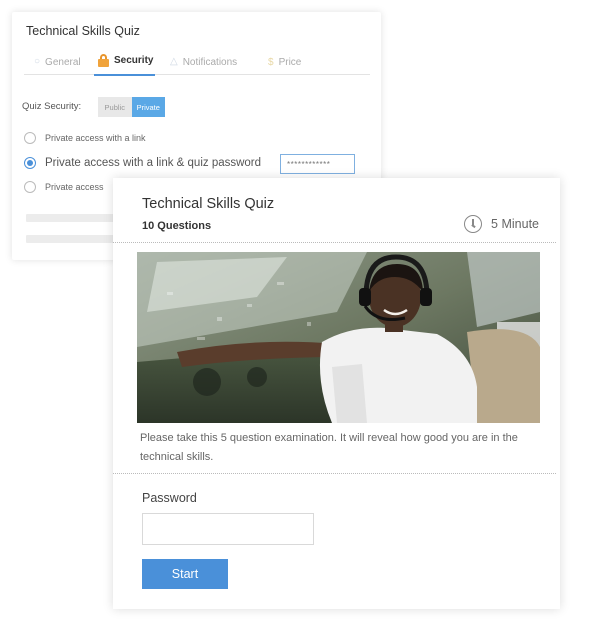 The width and height of the screenshot is (609, 623). I want to click on settings-title: Technical Skills Quiz, so click(83, 31).